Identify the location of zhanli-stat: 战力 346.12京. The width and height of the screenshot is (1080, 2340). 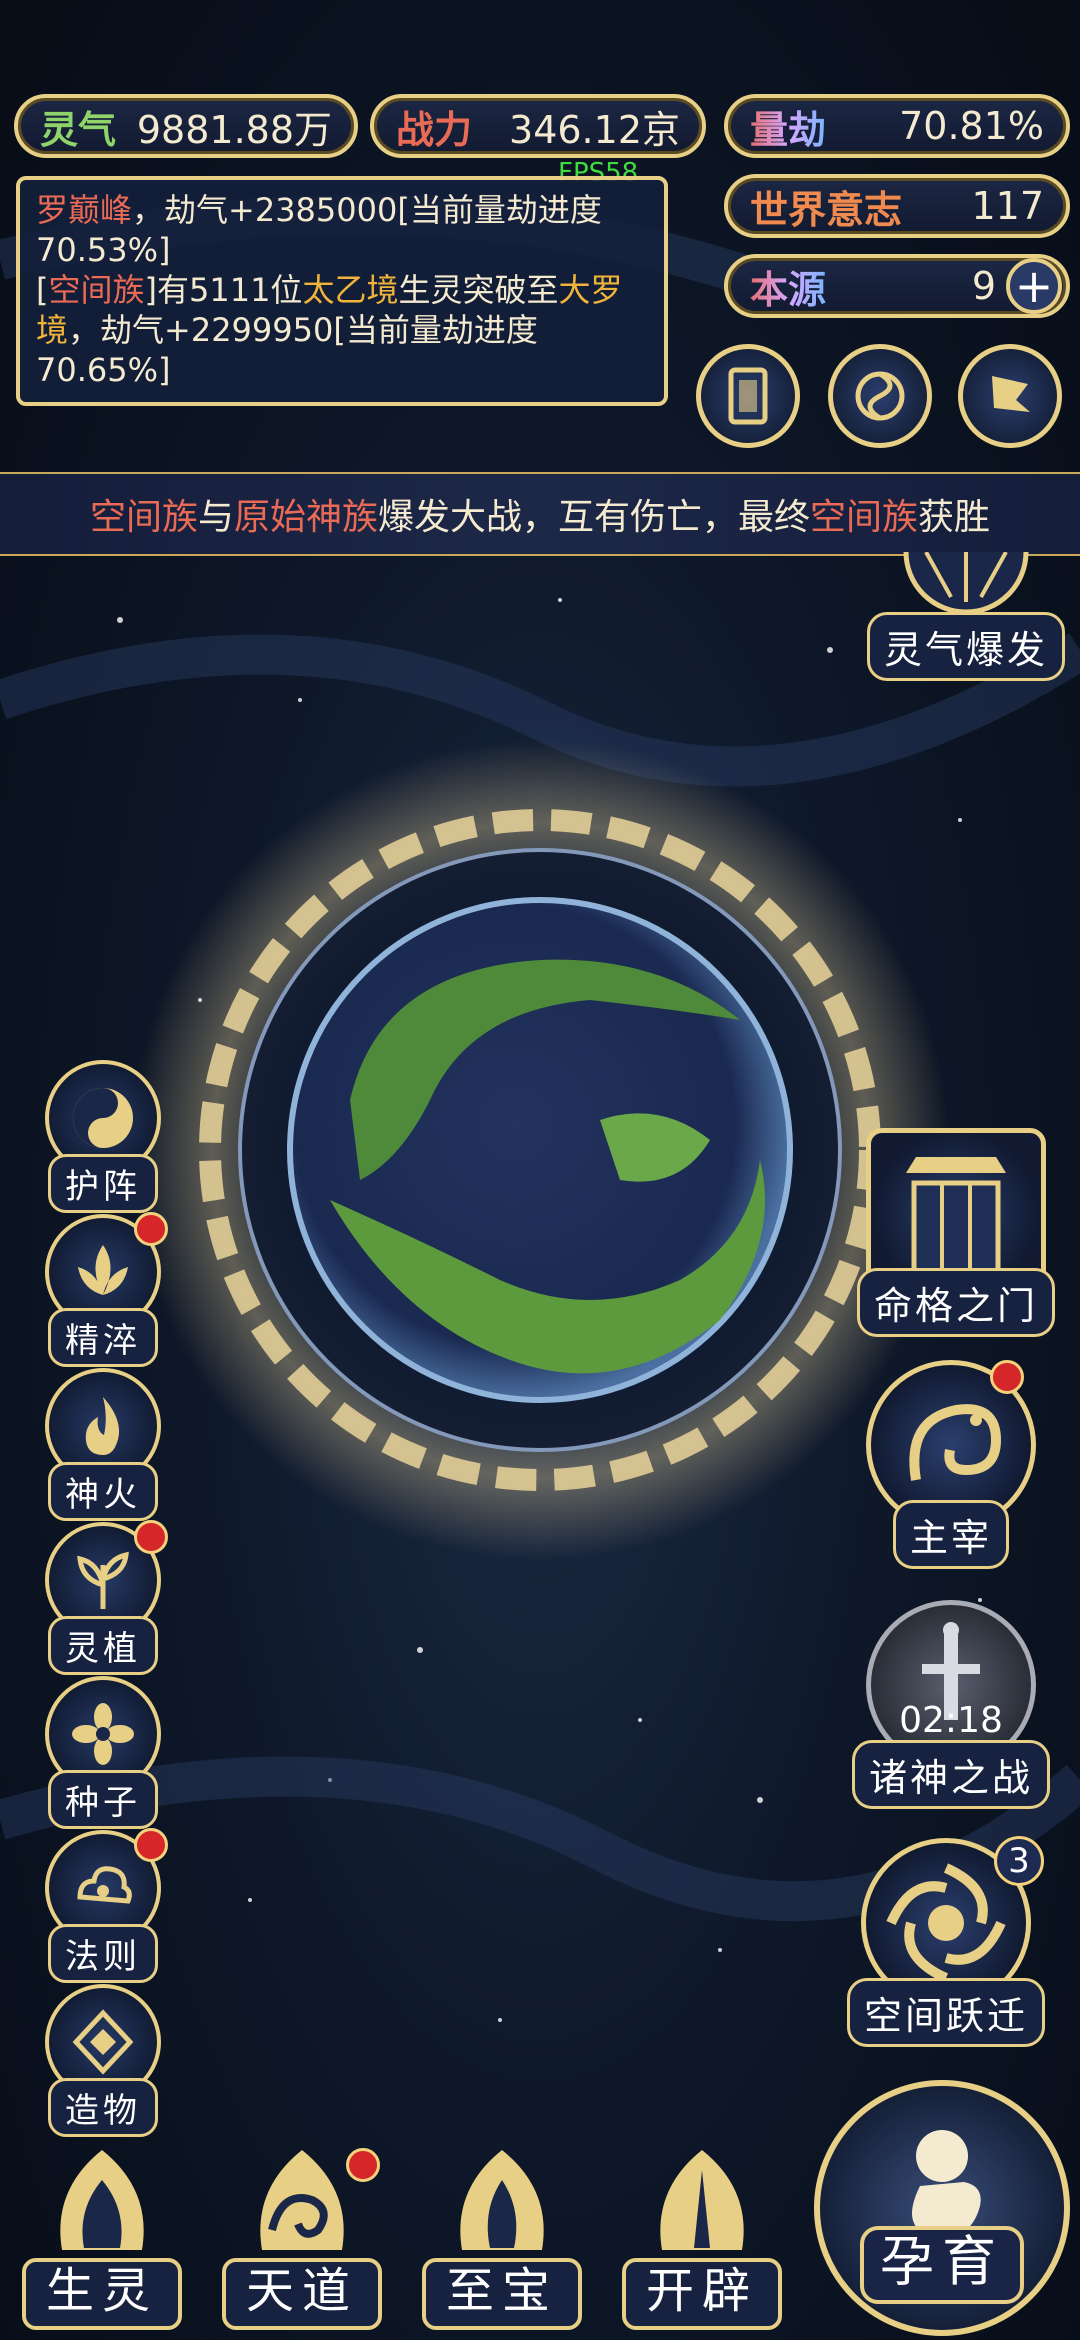
(538, 126).